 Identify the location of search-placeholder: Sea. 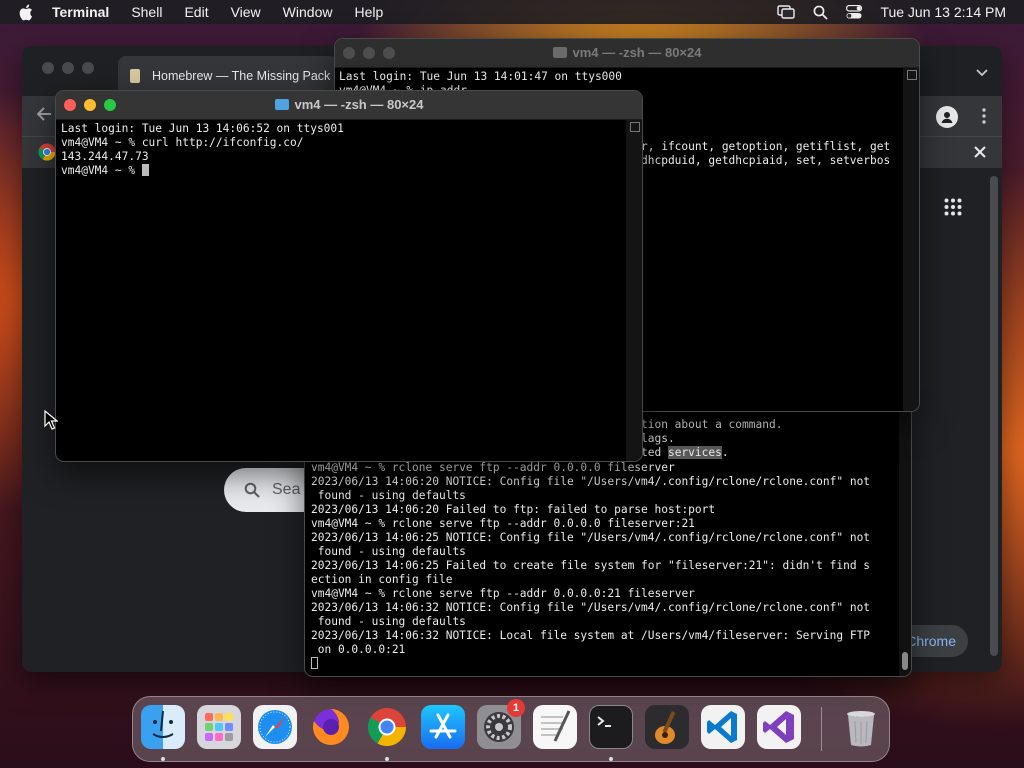
(286, 489).